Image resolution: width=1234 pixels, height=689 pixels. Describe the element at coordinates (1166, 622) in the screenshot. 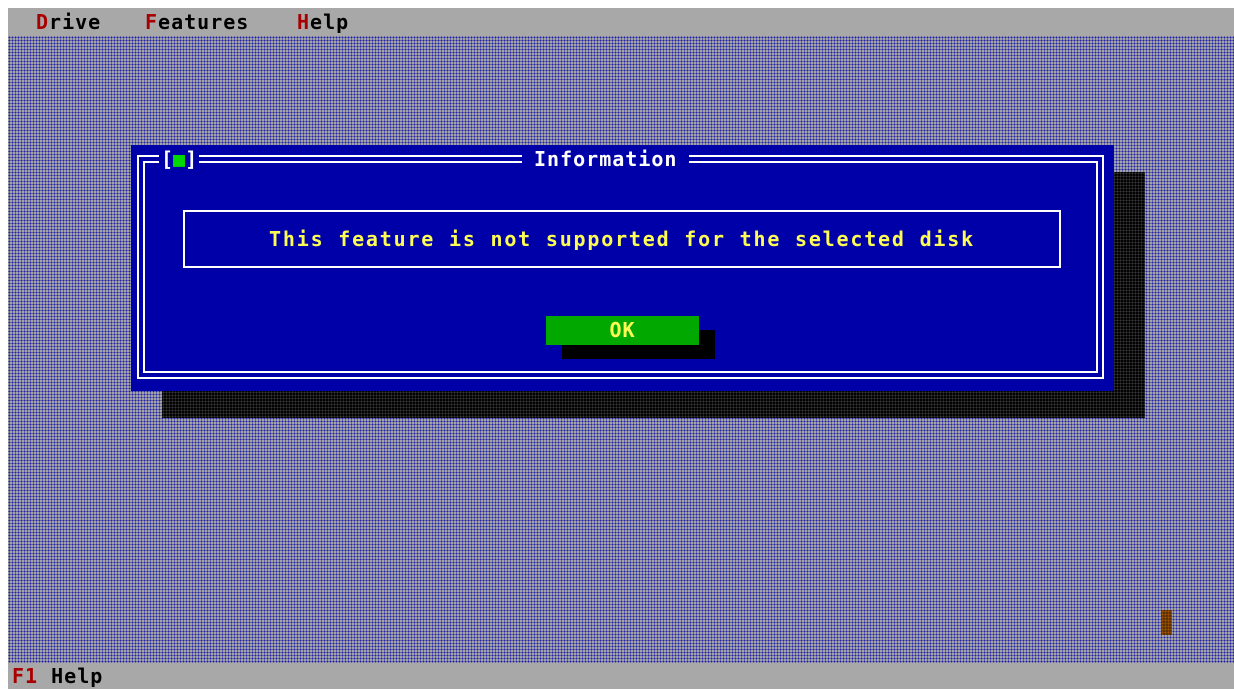

I see `activity-indicator` at that location.